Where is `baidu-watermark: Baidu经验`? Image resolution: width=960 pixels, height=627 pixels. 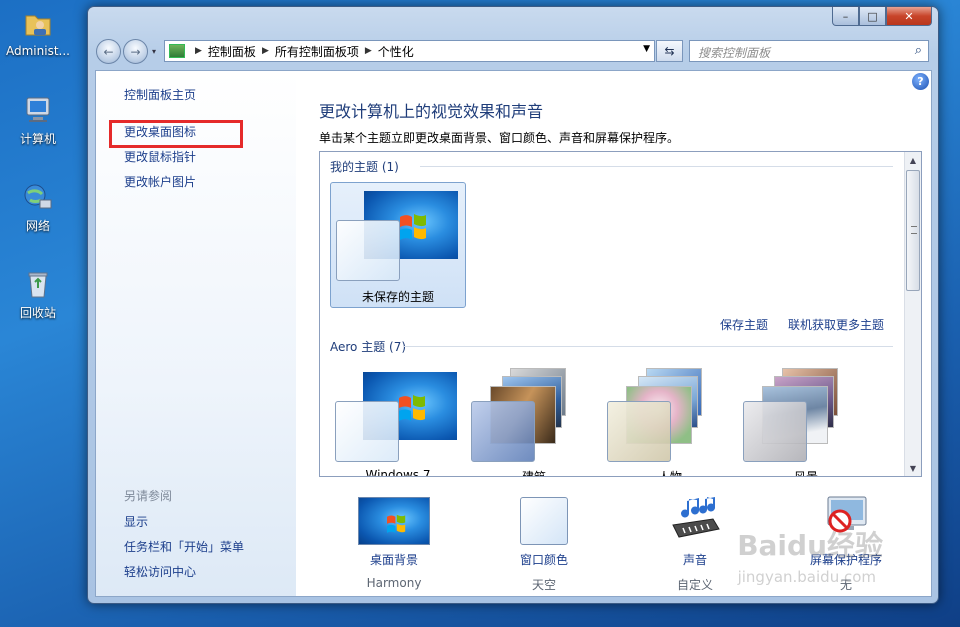
baidu-watermark: Baidu经验 is located at coordinates (810, 545).